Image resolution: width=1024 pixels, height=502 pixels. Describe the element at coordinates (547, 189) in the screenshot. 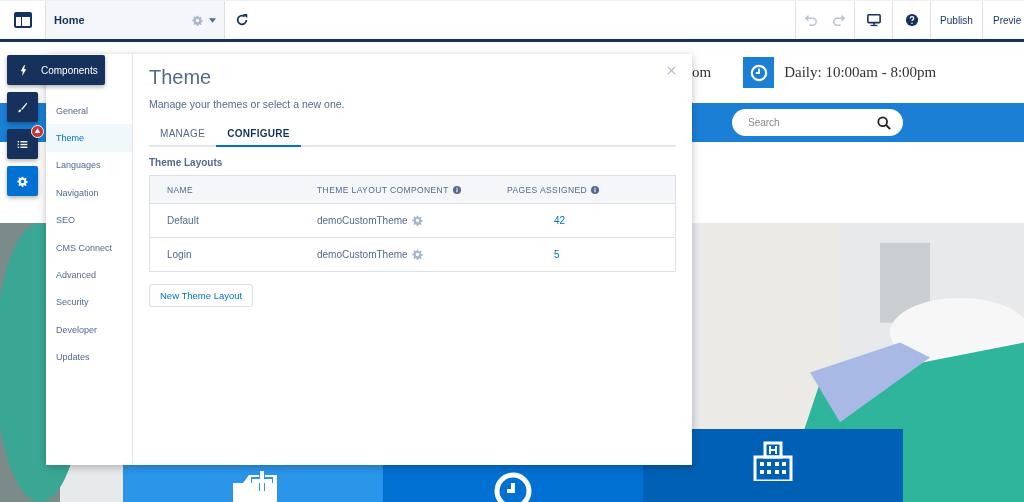

I see `column-header: PAGES ASSIGNED` at that location.